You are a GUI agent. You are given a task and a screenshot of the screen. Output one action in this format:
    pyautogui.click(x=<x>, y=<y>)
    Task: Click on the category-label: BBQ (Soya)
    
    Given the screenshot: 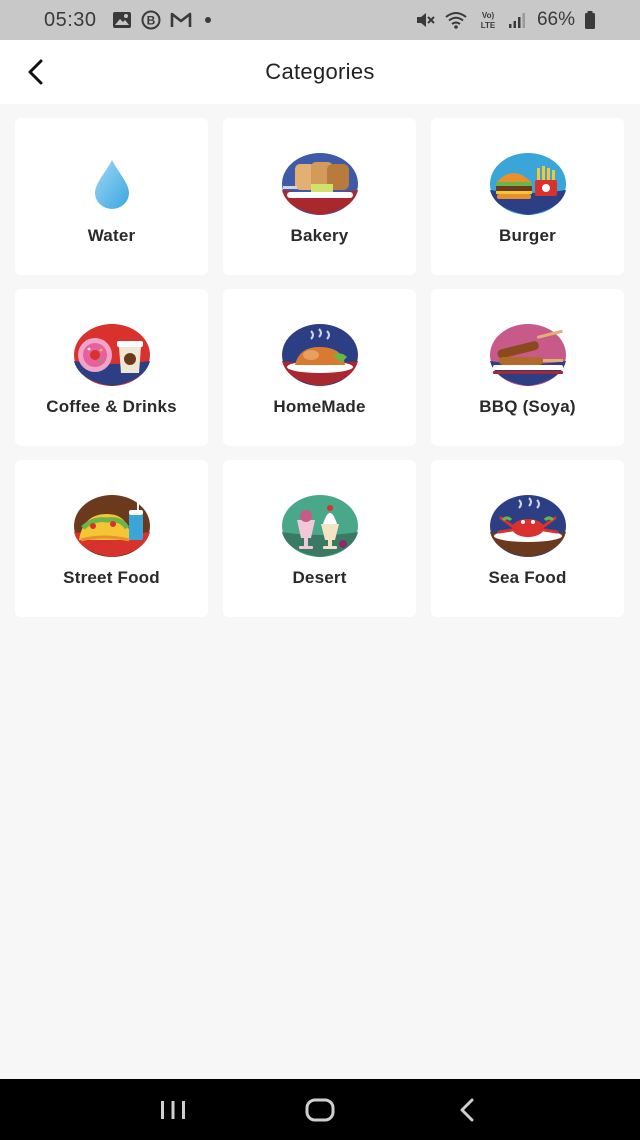 What is the action you would take?
    pyautogui.click(x=527, y=406)
    